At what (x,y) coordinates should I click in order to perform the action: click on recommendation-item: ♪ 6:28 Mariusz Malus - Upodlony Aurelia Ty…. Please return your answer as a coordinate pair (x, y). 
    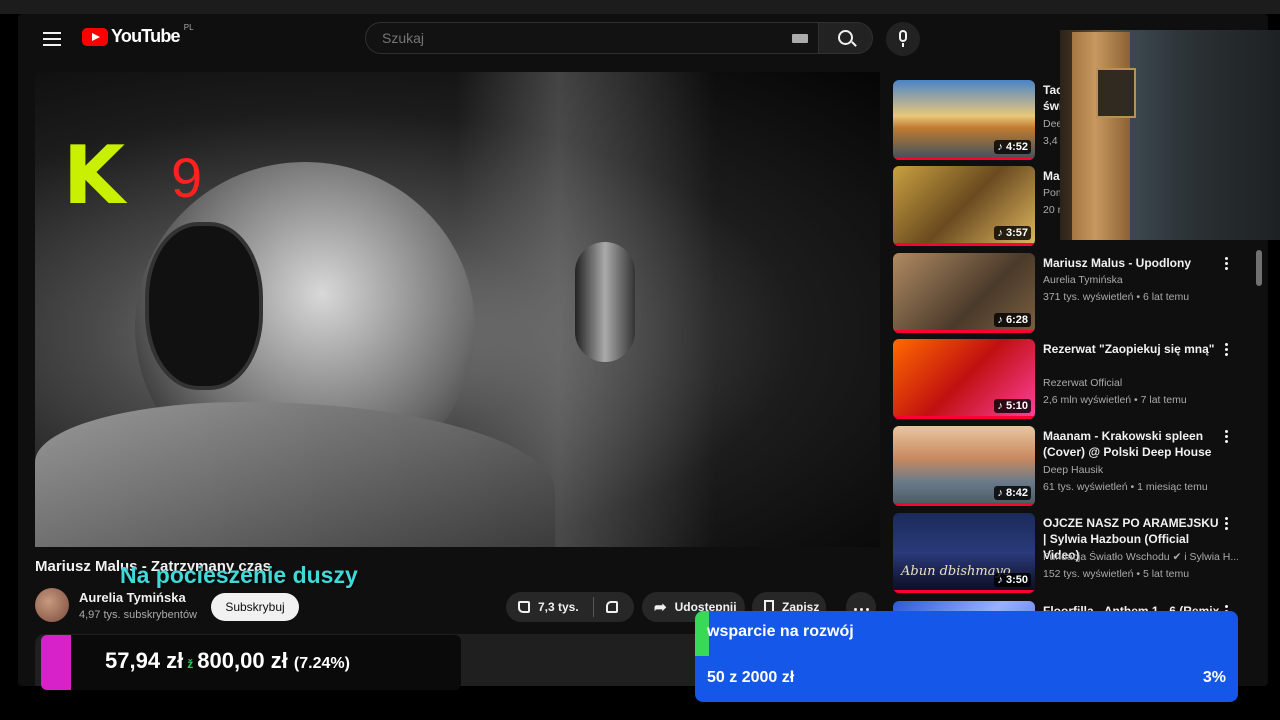
    Looking at the image, I should click on (1073, 293).